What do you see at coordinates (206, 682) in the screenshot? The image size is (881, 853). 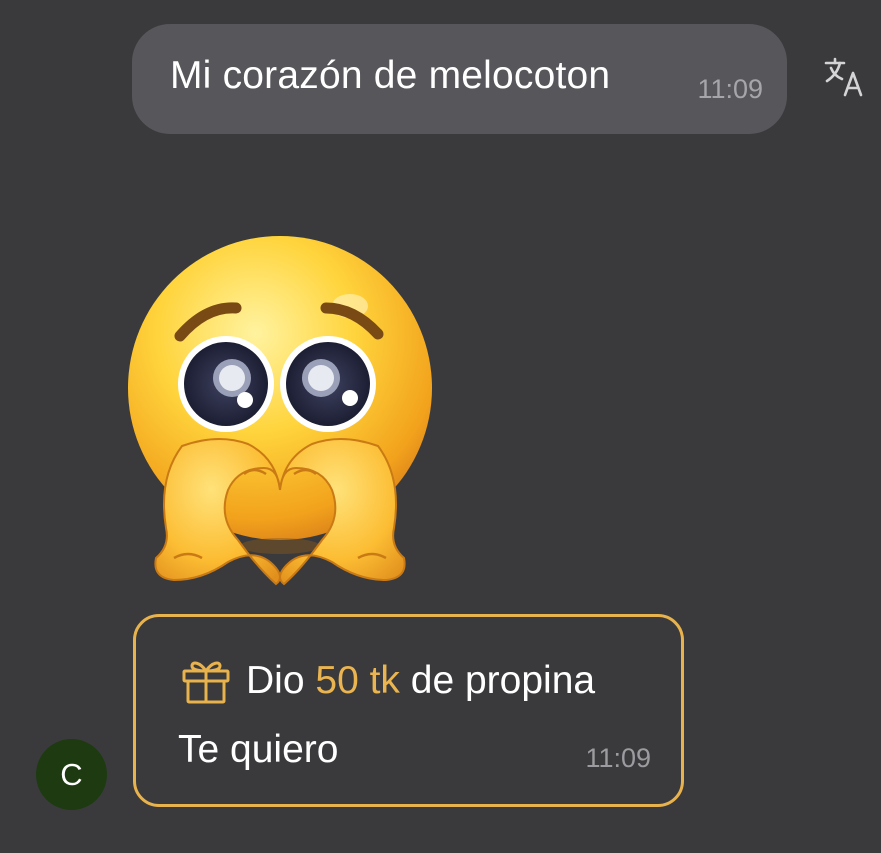 I see `gift-icon` at bounding box center [206, 682].